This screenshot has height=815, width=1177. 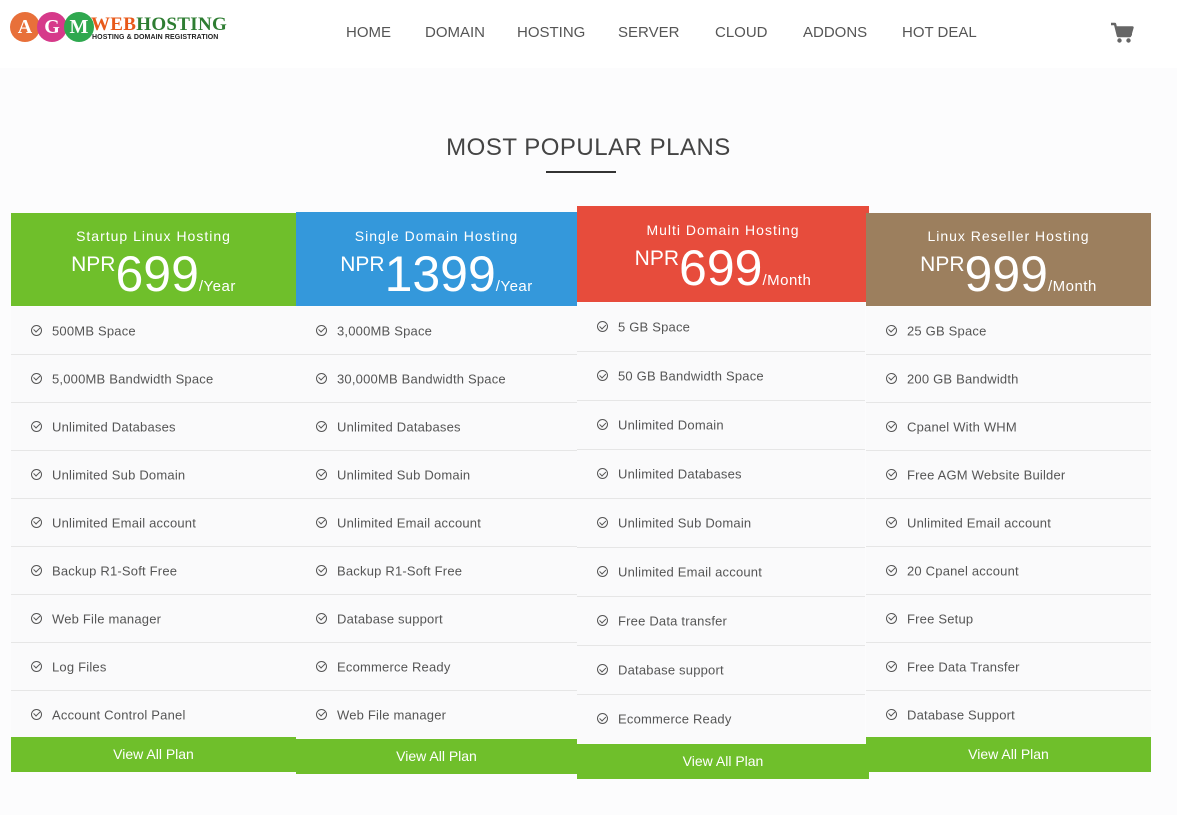 I want to click on feature-item: 200 GB Bandwidth, so click(x=1008, y=379).